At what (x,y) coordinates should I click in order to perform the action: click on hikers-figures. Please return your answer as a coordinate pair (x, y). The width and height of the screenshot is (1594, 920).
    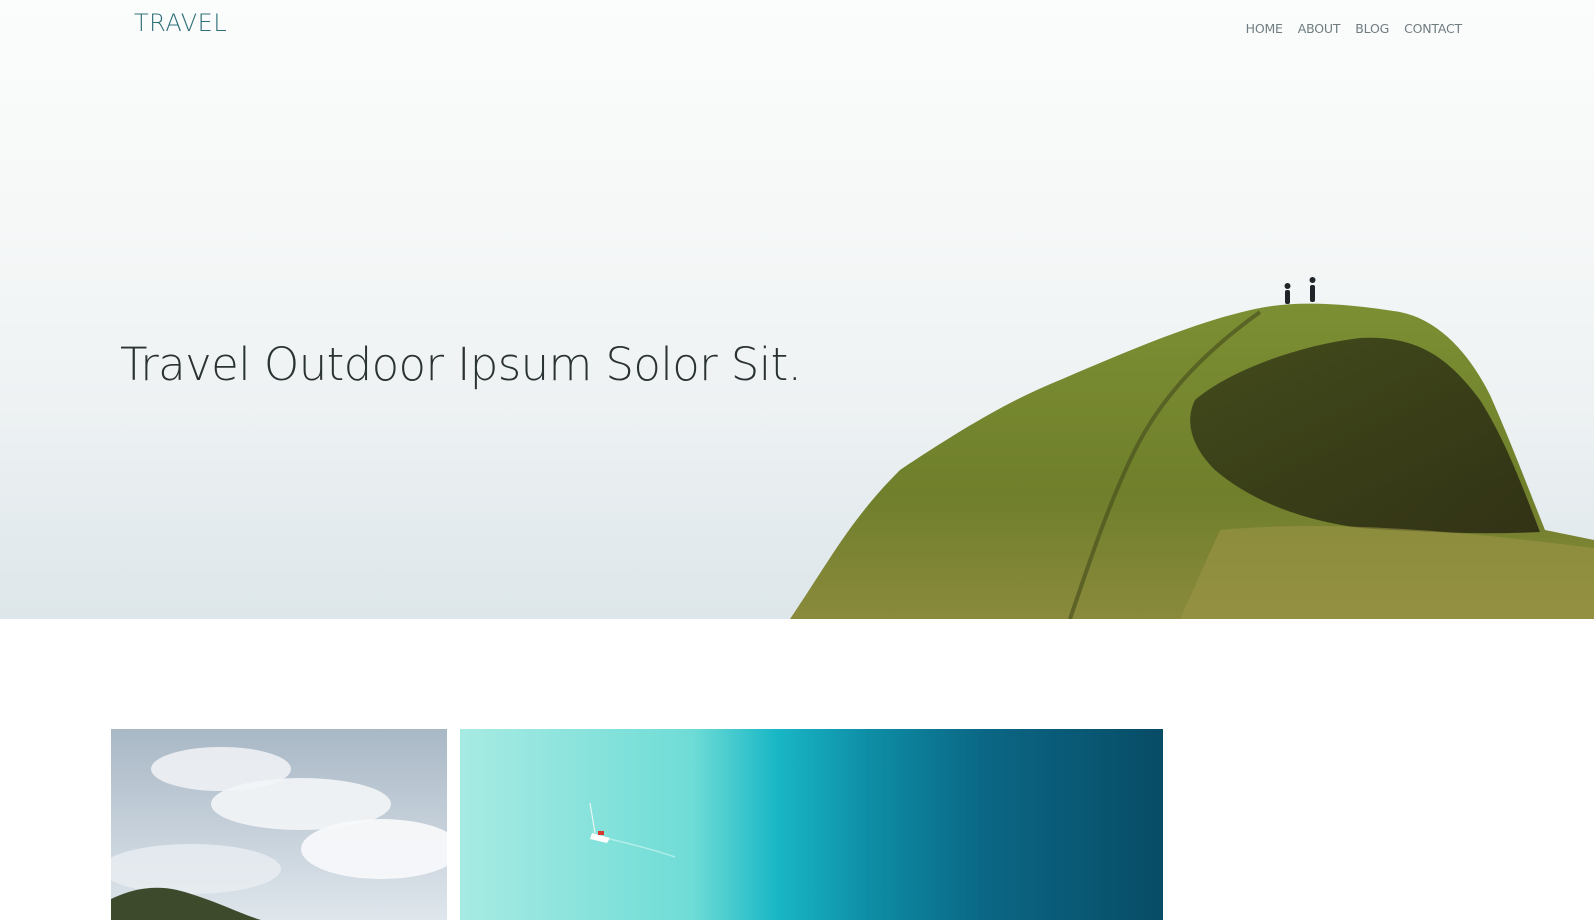
    Looking at the image, I should click on (1300, 290).